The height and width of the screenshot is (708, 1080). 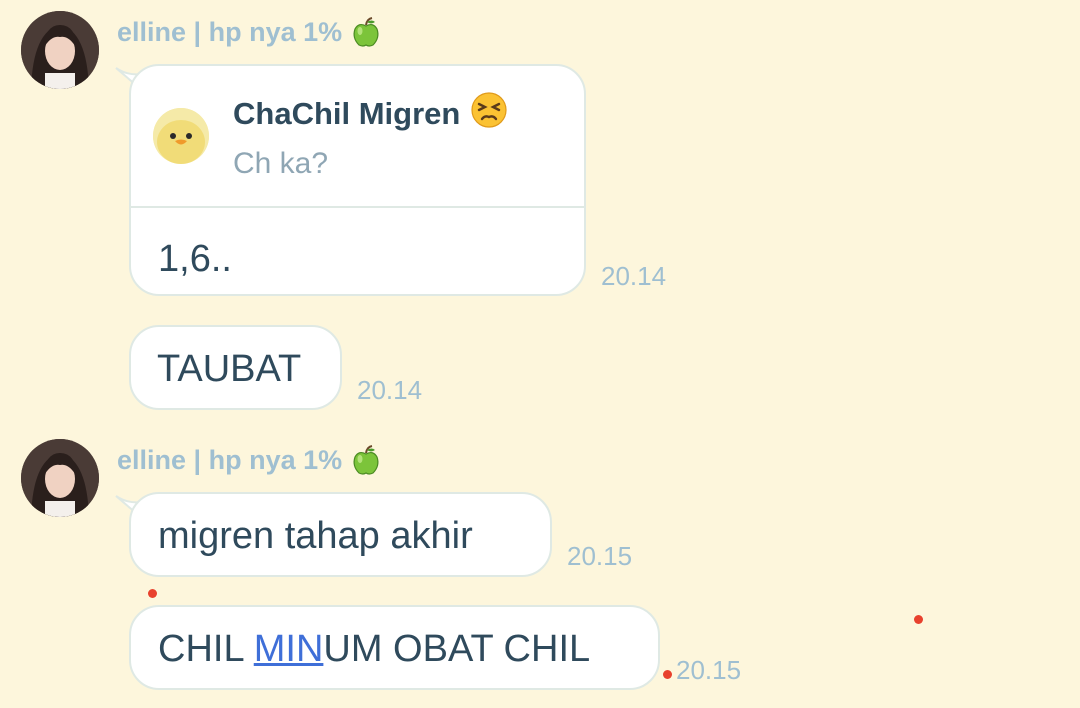 What do you see at coordinates (489, 114) in the screenshot?
I see `persevering-face-icon` at bounding box center [489, 114].